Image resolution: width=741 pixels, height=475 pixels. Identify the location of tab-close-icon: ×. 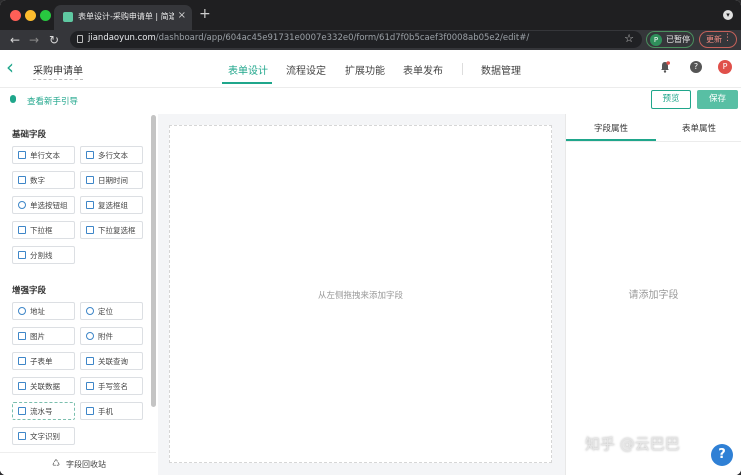
(182, 15).